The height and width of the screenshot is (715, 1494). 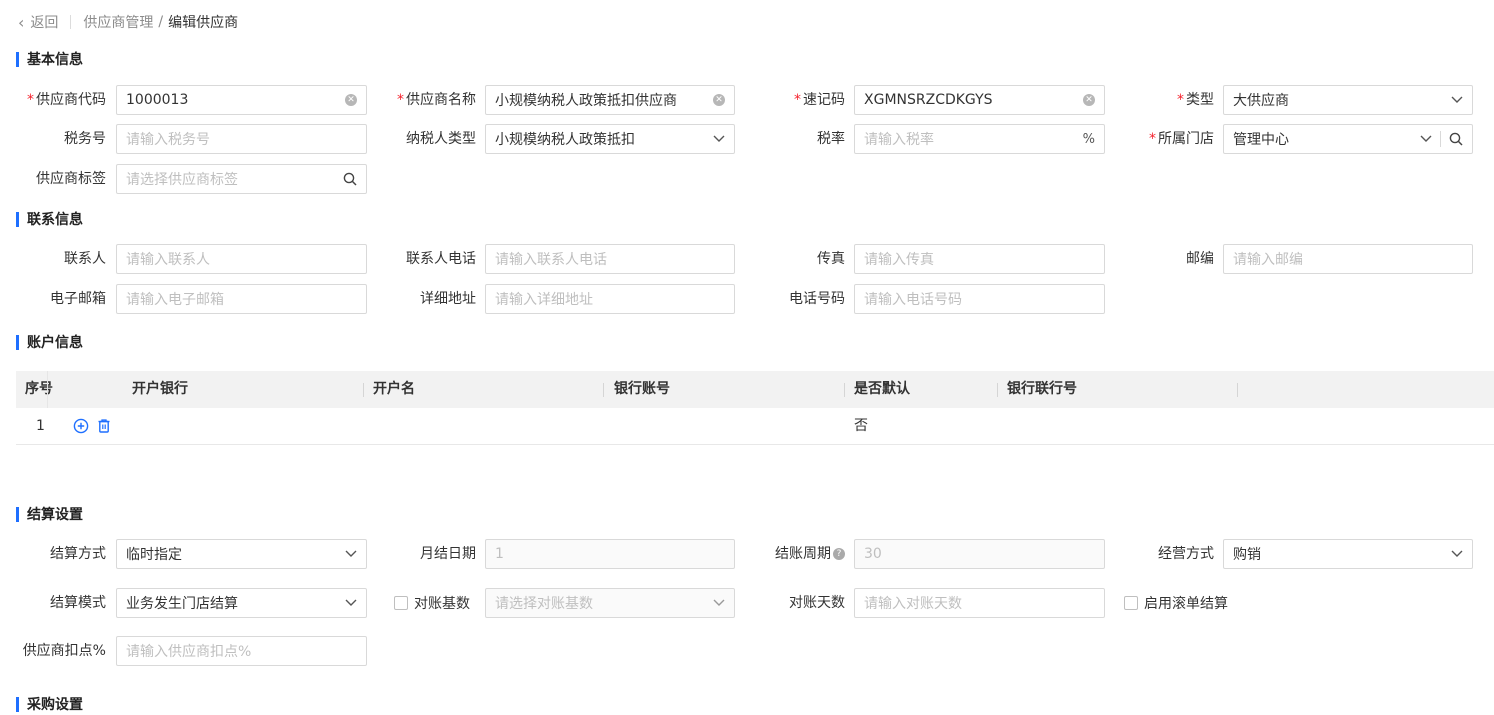 What do you see at coordinates (1261, 140) in the screenshot?
I see `select-value: 管理中心` at bounding box center [1261, 140].